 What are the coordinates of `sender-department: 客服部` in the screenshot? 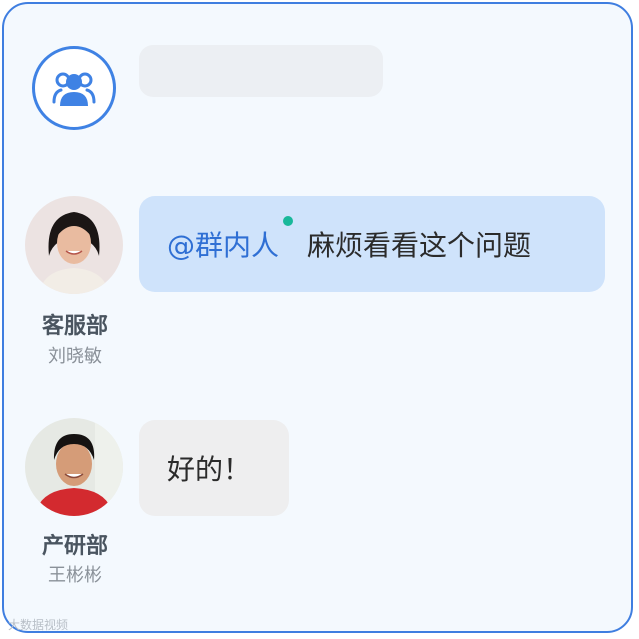 It's located at (74, 326).